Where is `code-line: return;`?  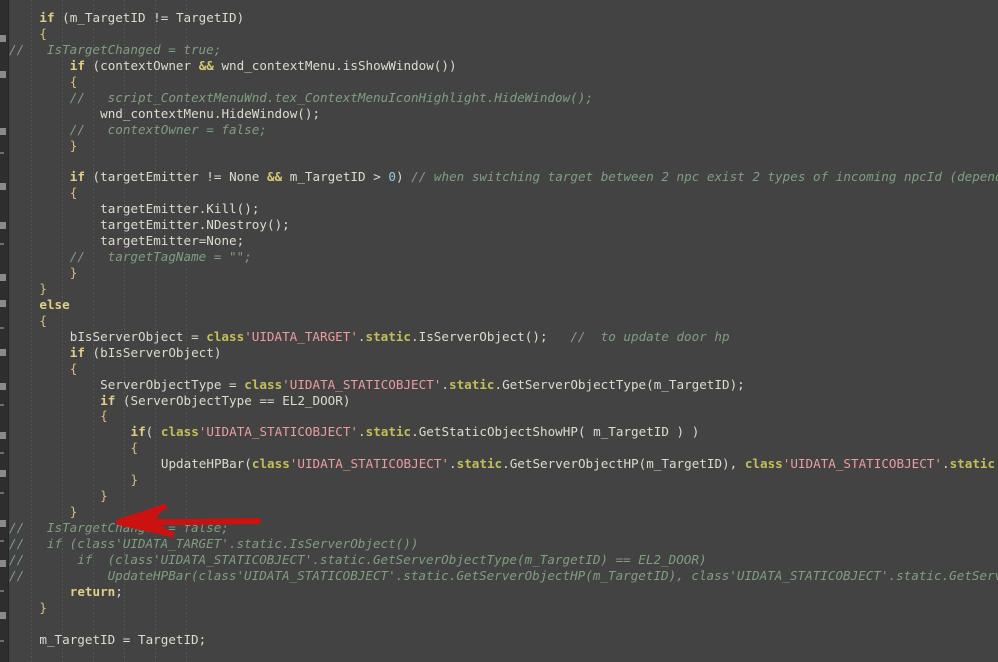
code-line: return; is located at coordinates (96, 591).